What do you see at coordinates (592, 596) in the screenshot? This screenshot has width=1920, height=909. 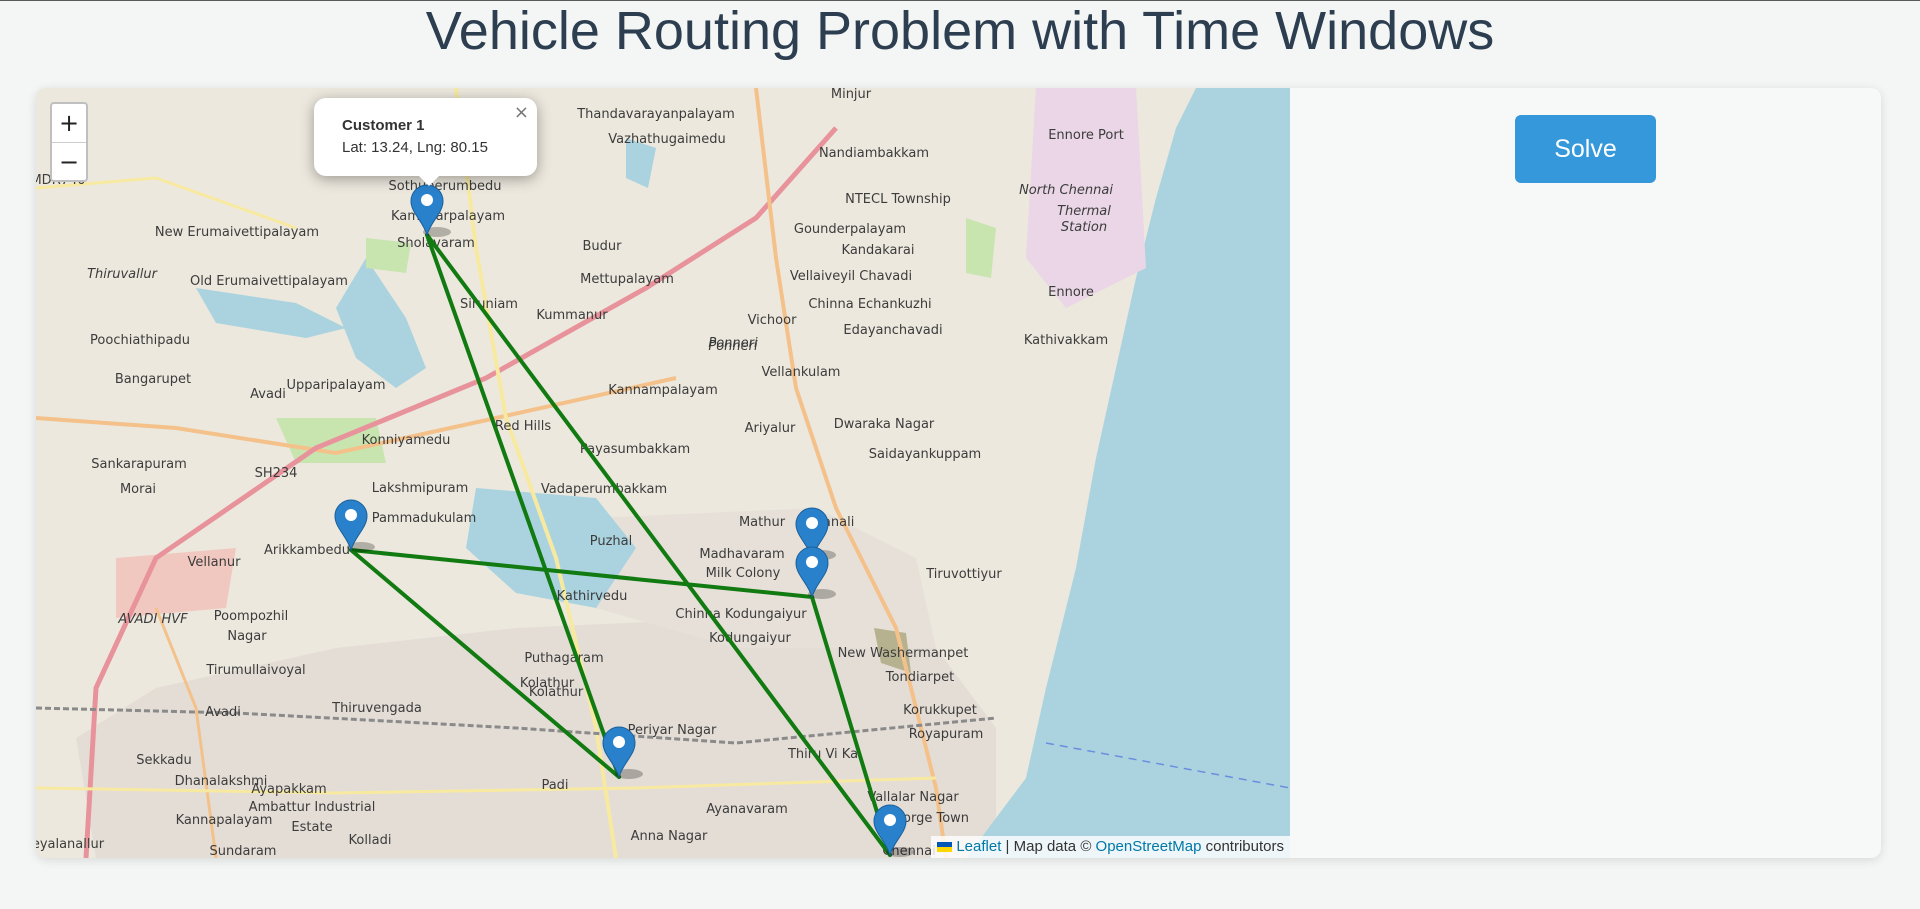 I see `place-label: Kathirvedu` at bounding box center [592, 596].